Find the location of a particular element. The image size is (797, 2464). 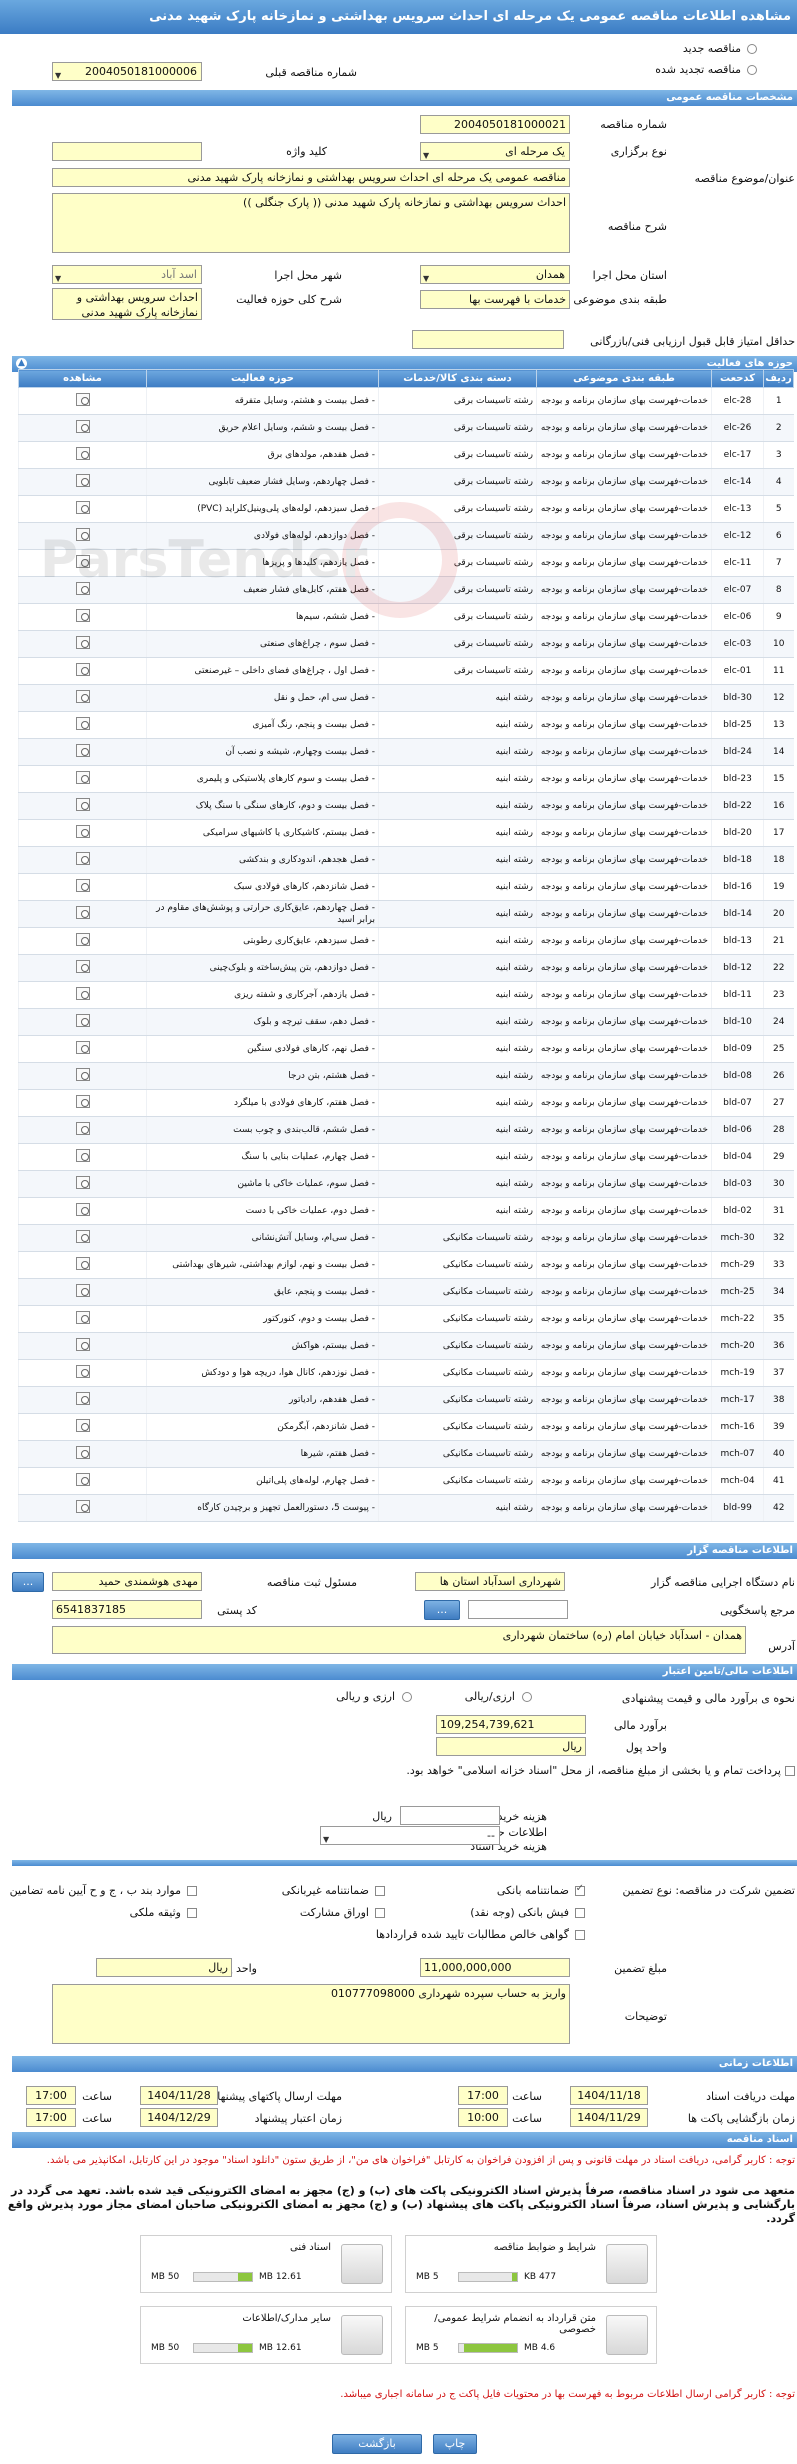

document-card: اسناد فنی 50 MB 12.61 MB is located at coordinates (266, 2264).